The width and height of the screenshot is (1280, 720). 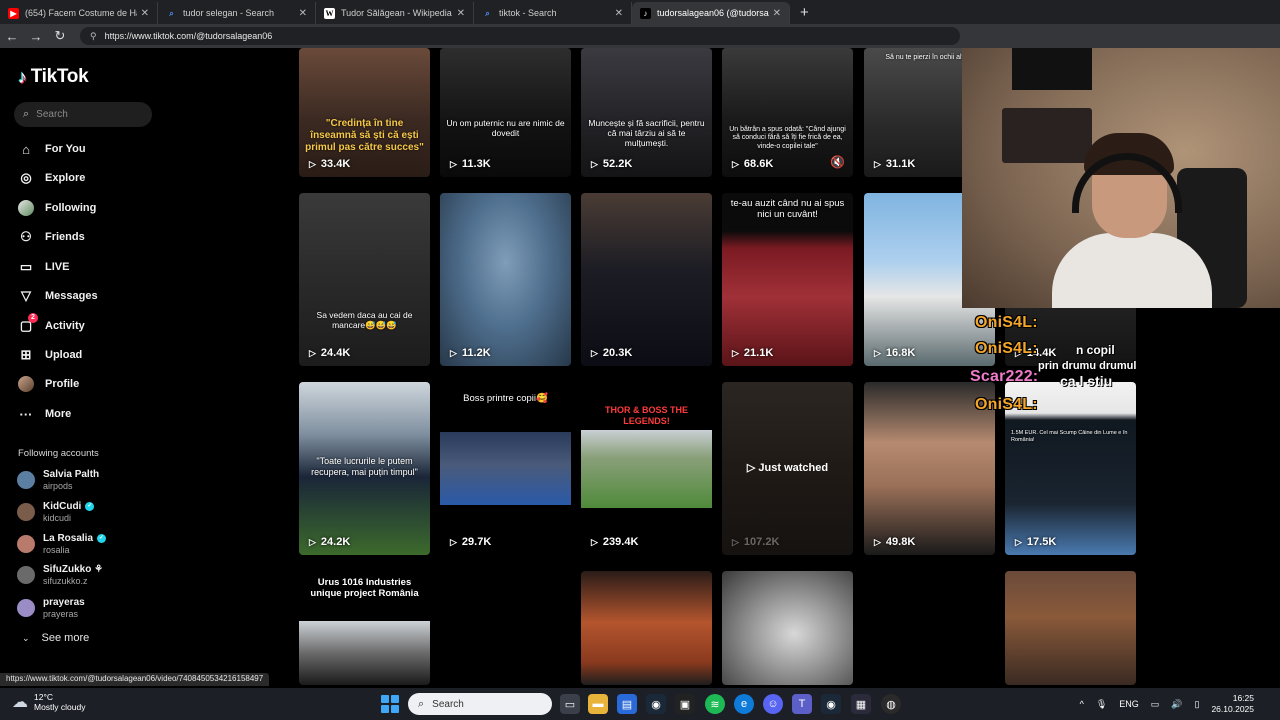 What do you see at coordinates (1243, 697) in the screenshot?
I see `time: 16:25` at bounding box center [1243, 697].